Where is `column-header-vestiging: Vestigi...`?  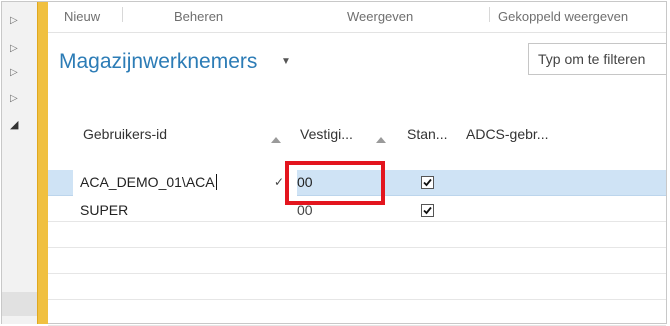
column-header-vestiging: Vestigi... is located at coordinates (326, 134).